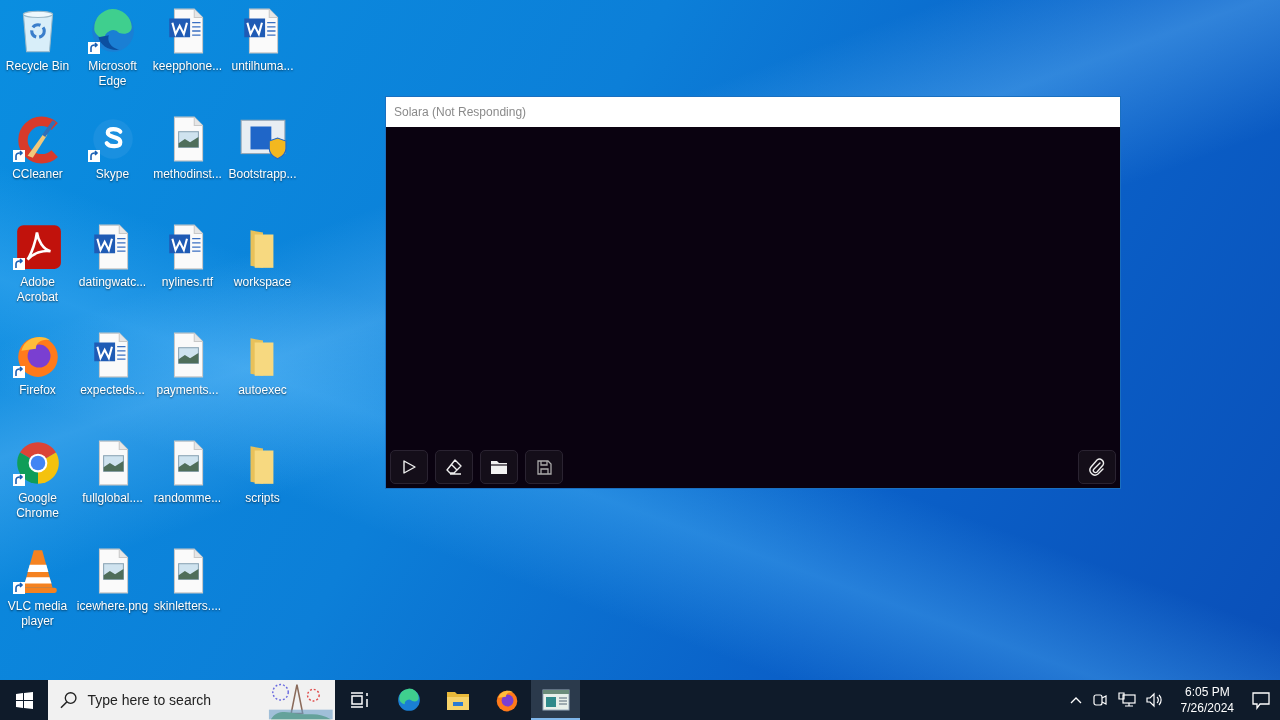 Image resolution: width=1280 pixels, height=720 pixels. I want to click on video-camera-icon, so click(1099, 700).